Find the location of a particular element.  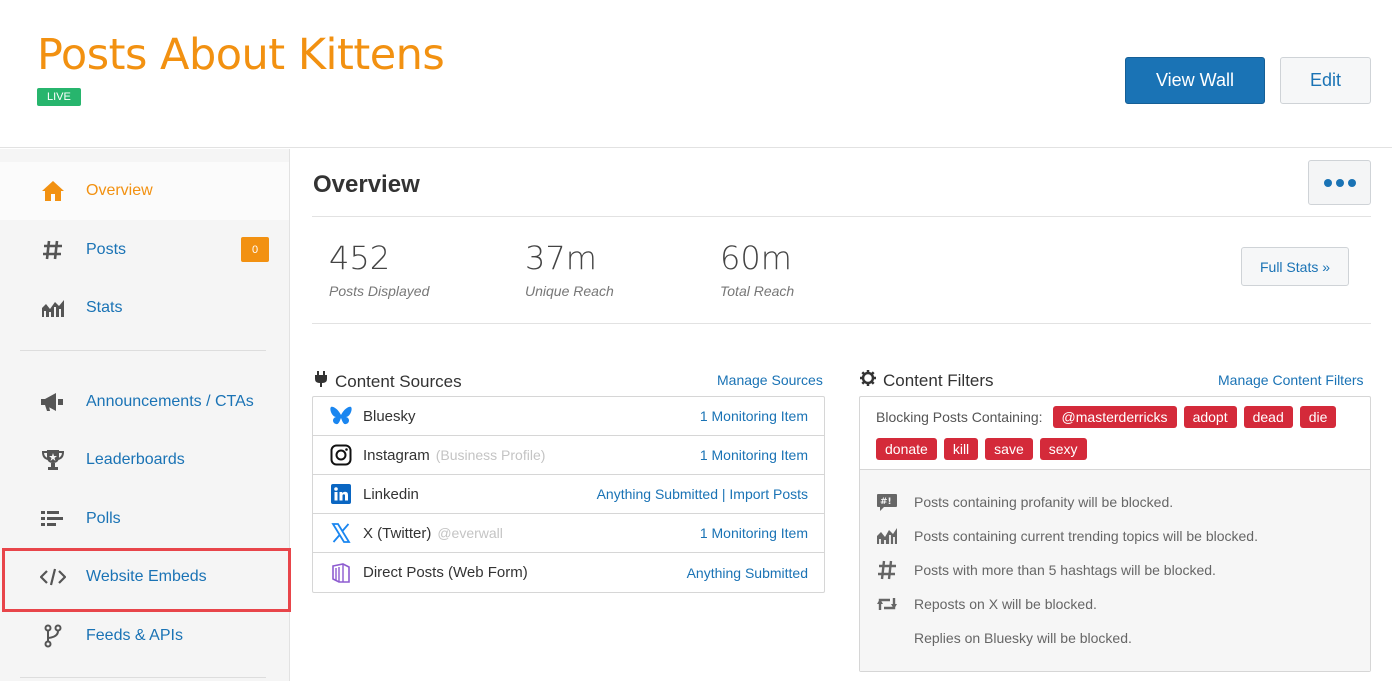

sidebar-item-announcements: Announcements / CTAs is located at coordinates (144, 402).